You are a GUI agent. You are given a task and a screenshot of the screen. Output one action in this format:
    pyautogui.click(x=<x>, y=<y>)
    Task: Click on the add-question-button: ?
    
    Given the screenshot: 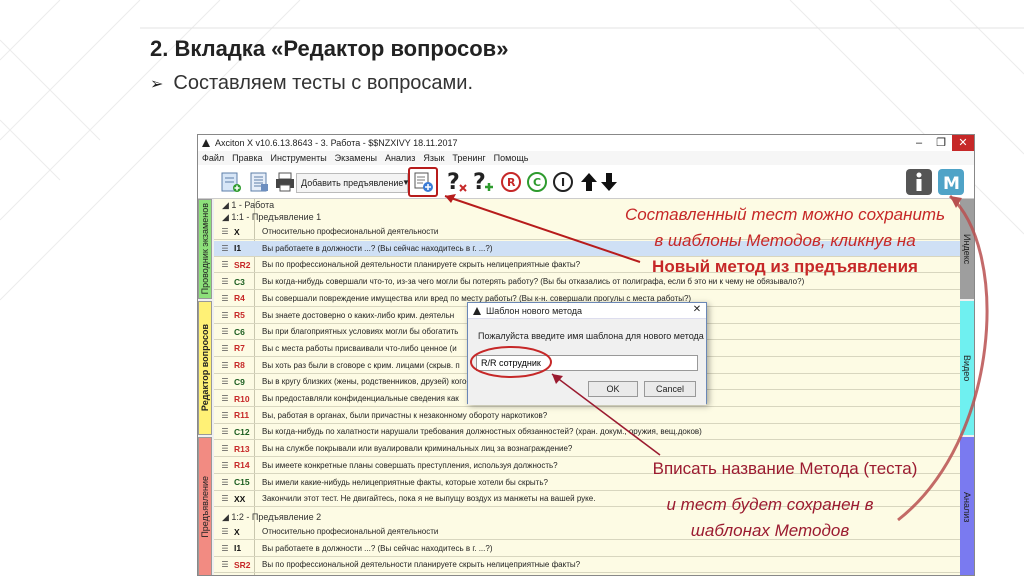 What is the action you would take?
    pyautogui.click(x=483, y=182)
    